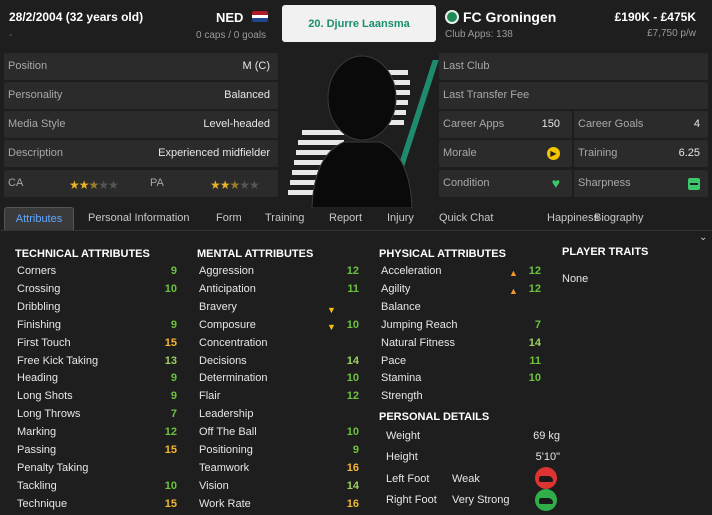 Image resolution: width=712 pixels, height=515 pixels. I want to click on attribute-determination: Determination 10, so click(279, 379).